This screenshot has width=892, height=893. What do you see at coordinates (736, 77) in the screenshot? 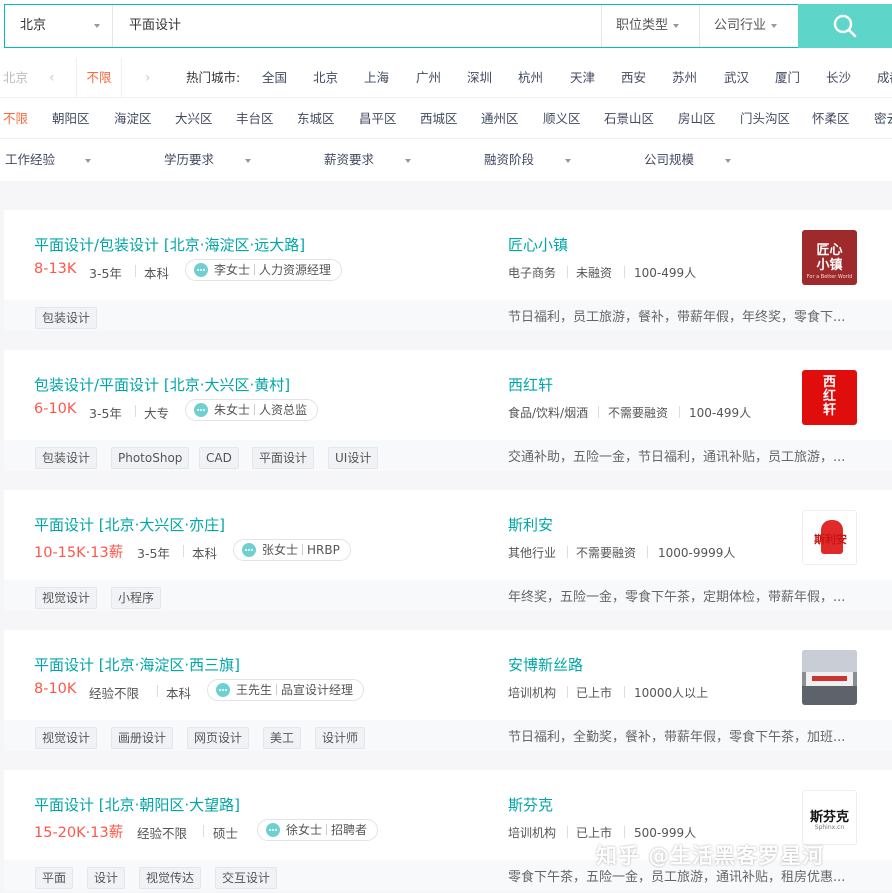
I see `city-item: 武汉` at bounding box center [736, 77].